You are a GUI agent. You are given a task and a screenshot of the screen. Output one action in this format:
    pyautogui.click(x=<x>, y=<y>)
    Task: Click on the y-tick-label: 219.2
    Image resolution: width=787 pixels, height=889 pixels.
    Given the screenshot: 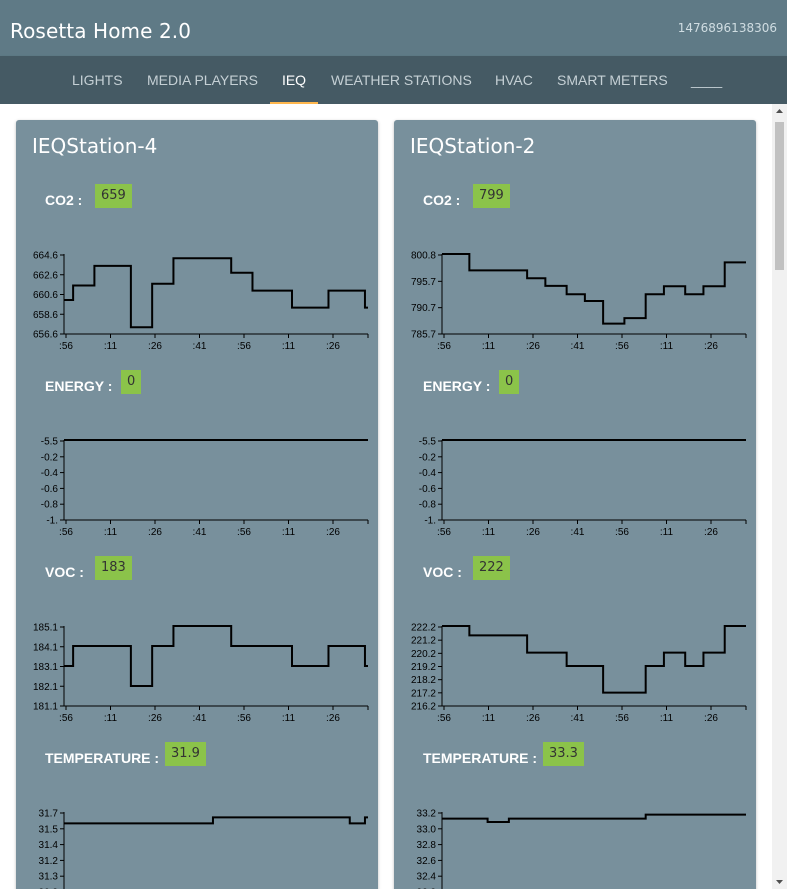 What is the action you would take?
    pyautogui.click(x=423, y=667)
    